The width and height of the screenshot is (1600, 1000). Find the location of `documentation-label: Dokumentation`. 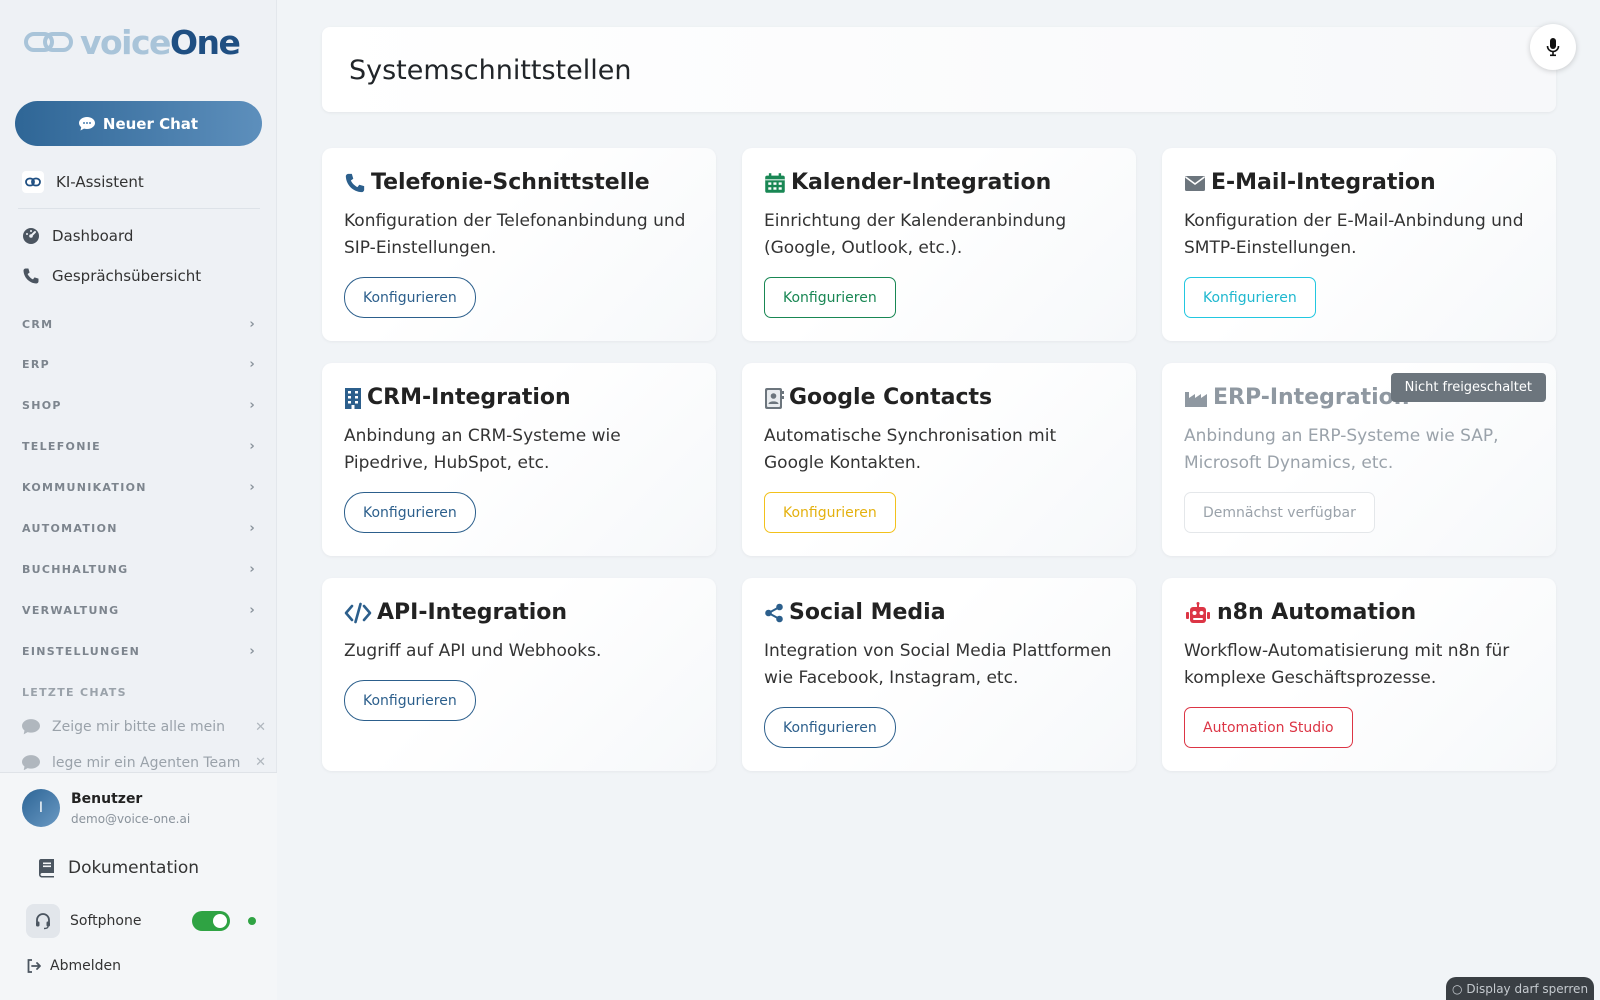

documentation-label: Dokumentation is located at coordinates (134, 868).